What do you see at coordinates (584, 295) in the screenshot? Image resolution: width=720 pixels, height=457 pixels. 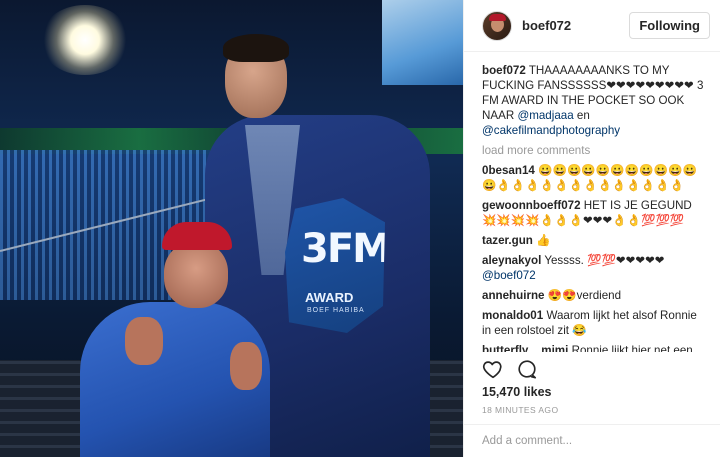 I see `comment-text: 😍😍verdiend` at bounding box center [584, 295].